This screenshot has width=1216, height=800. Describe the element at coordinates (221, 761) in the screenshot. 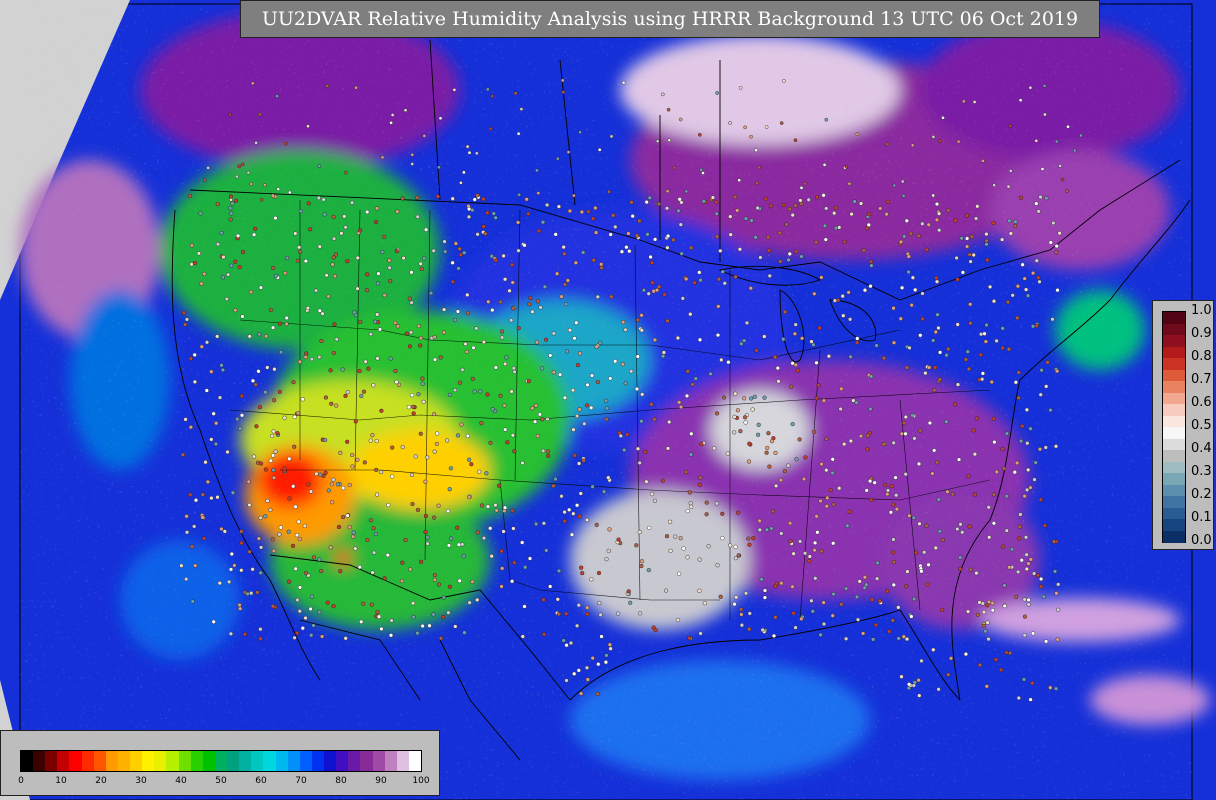

I see `humidity-color-ramp` at that location.